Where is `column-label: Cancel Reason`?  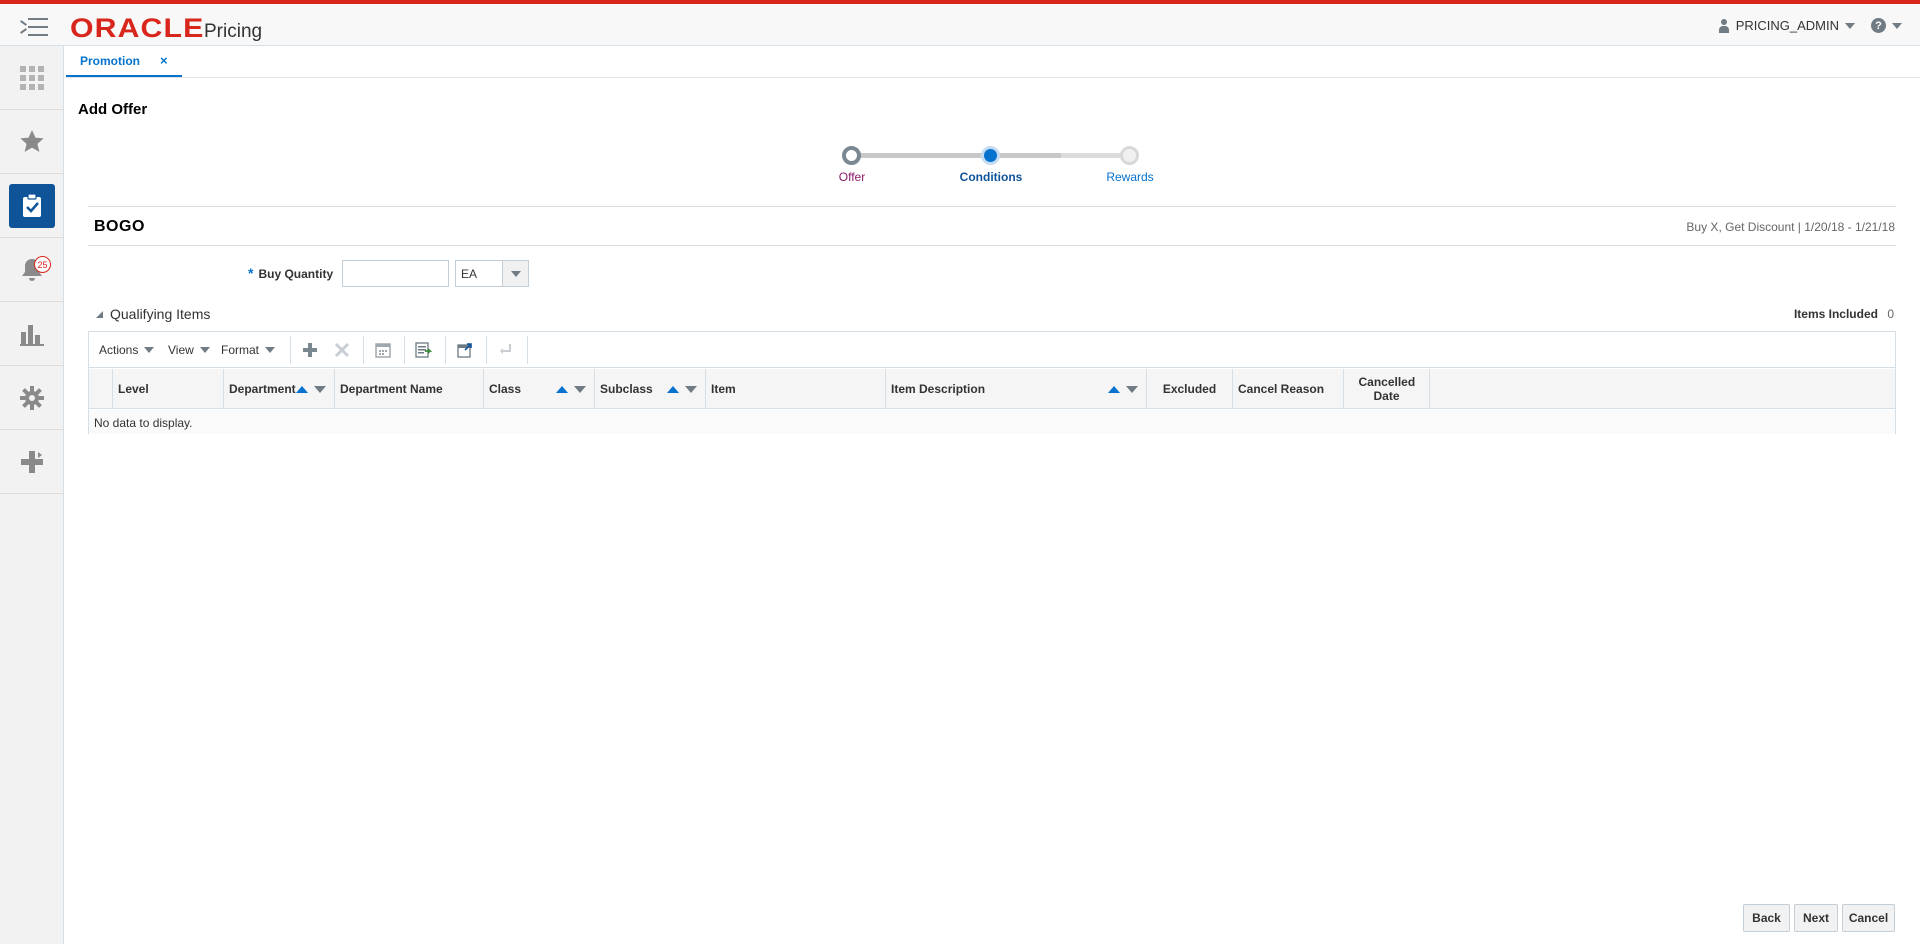
column-label: Cancel Reason is located at coordinates (1281, 389).